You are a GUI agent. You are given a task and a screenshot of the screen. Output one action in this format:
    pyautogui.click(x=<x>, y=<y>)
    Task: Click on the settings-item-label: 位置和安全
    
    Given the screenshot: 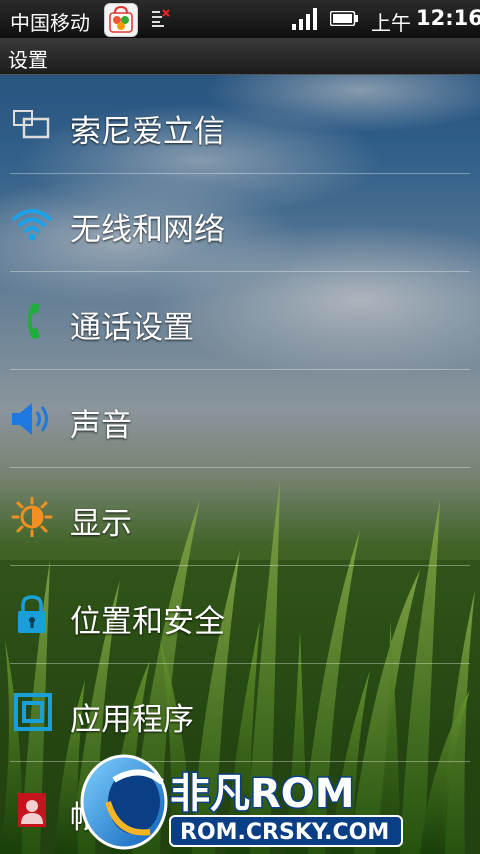 What is the action you would take?
    pyautogui.click(x=147, y=622)
    